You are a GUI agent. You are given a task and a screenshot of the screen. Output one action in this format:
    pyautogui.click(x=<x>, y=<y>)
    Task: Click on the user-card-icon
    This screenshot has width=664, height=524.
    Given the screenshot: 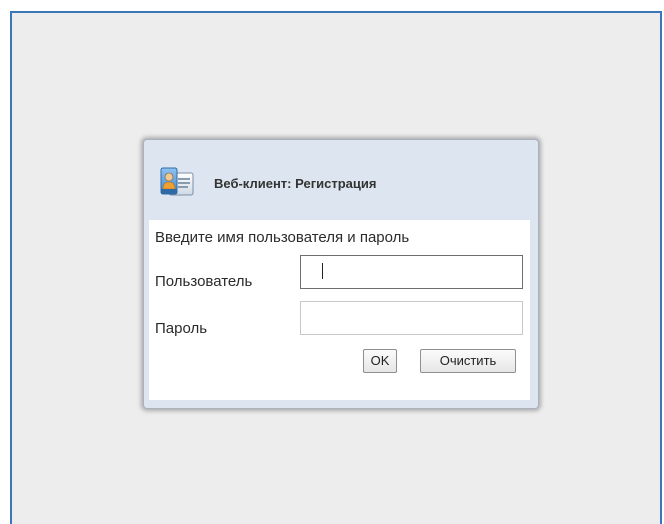 What is the action you would take?
    pyautogui.click(x=177, y=182)
    